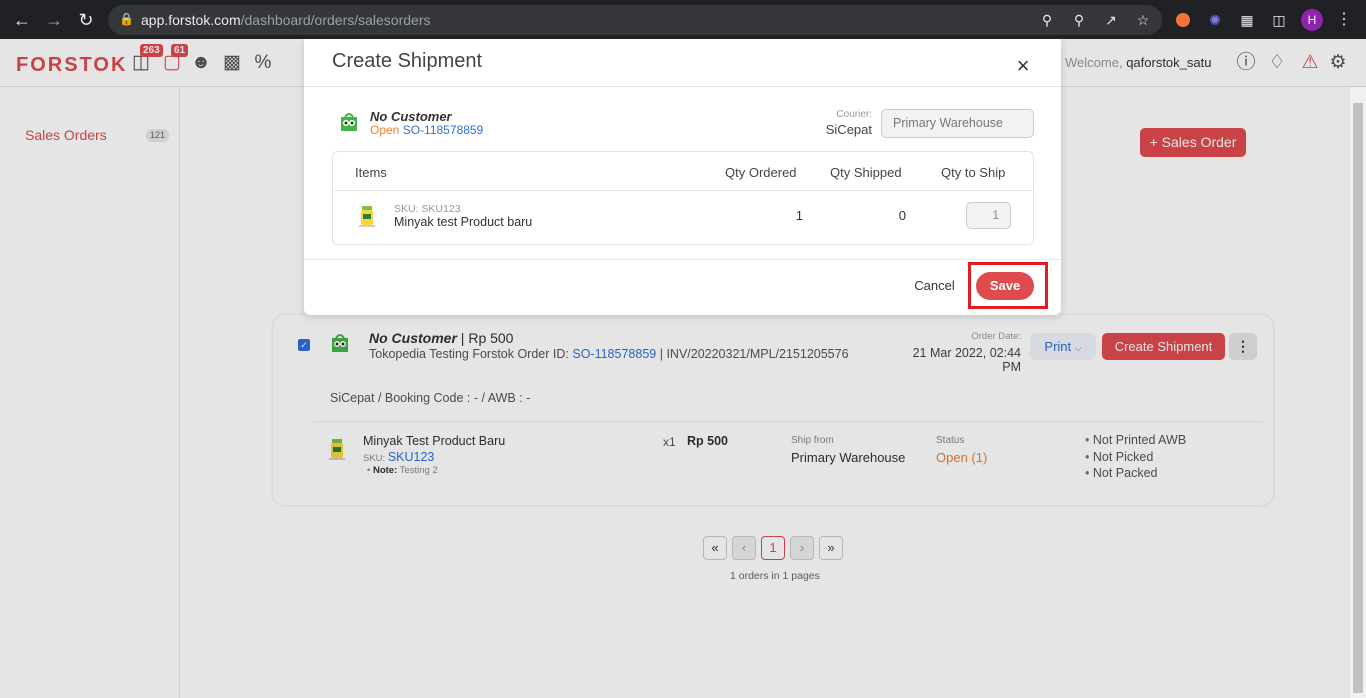 The image size is (1366, 698). I want to click on star-icon: ☆, so click(1143, 20).